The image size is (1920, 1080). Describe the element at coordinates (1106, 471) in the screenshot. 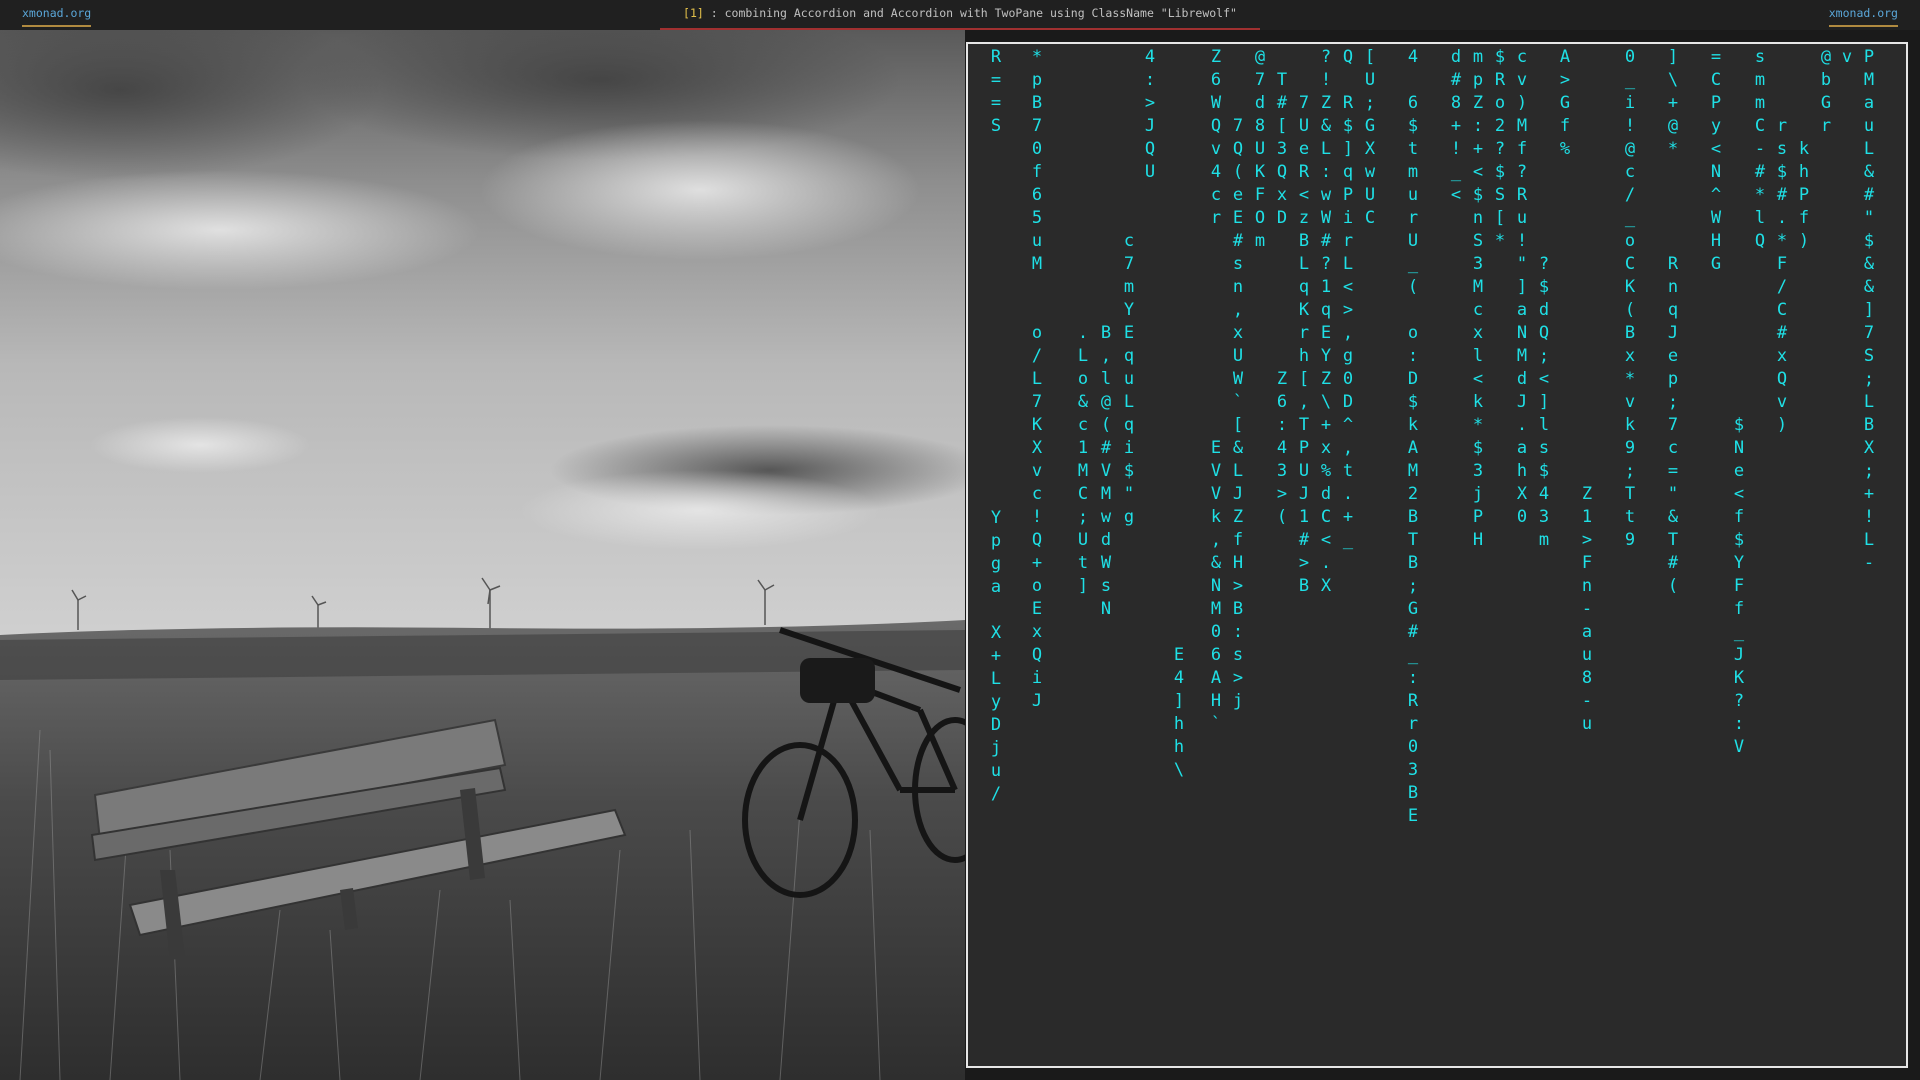

I see `matrix-column: B , l @ ( # V M w d W s N` at that location.